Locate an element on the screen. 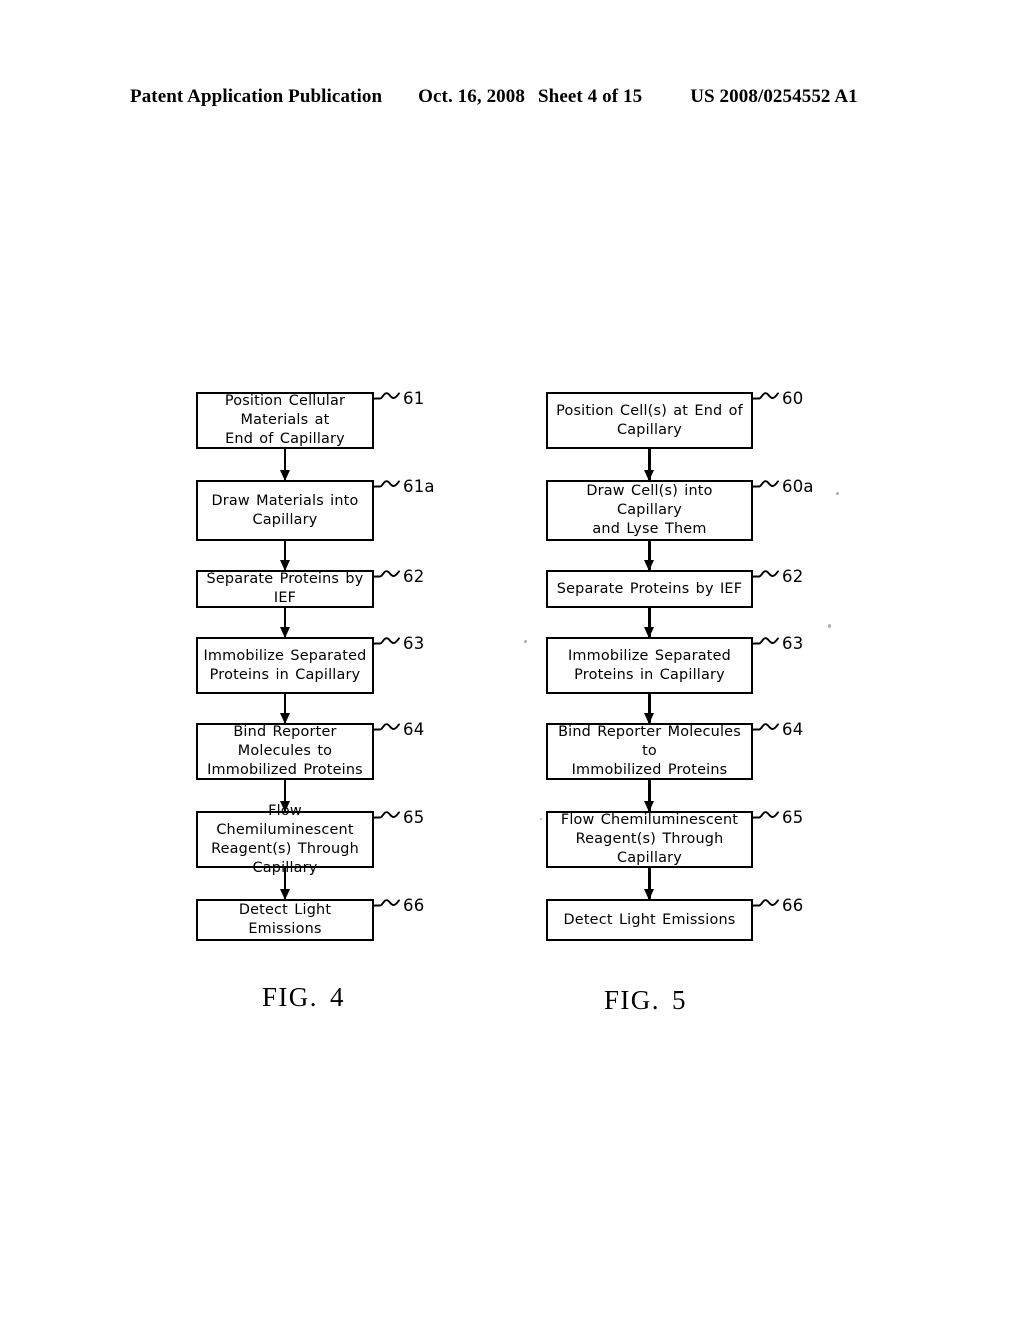  reference-numeral: 60 is located at coordinates (777, 399).